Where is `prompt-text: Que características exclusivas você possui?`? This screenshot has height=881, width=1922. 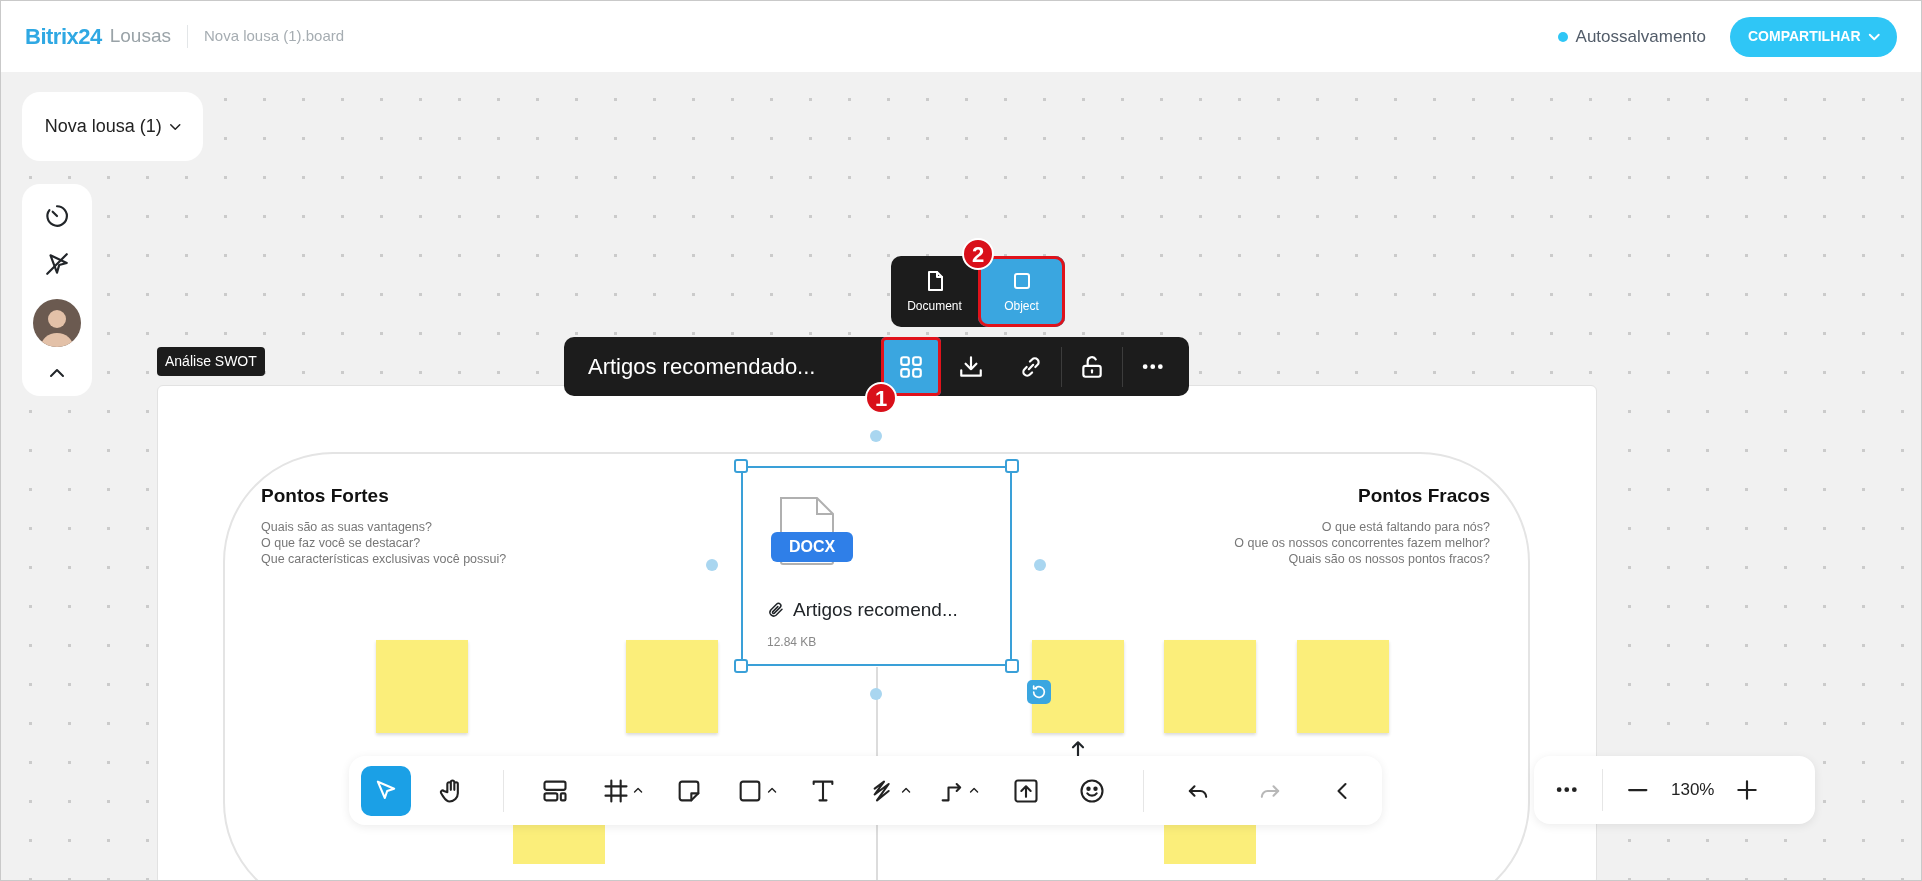 prompt-text: Que características exclusivas você possui? is located at coordinates (384, 558).